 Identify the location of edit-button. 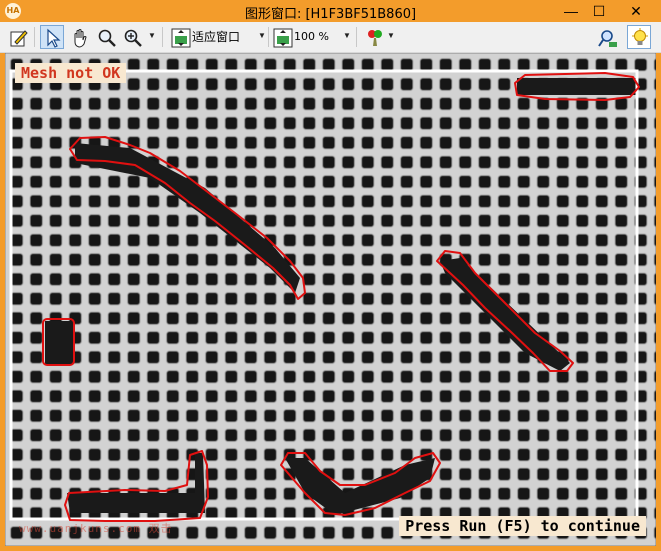
(18, 37).